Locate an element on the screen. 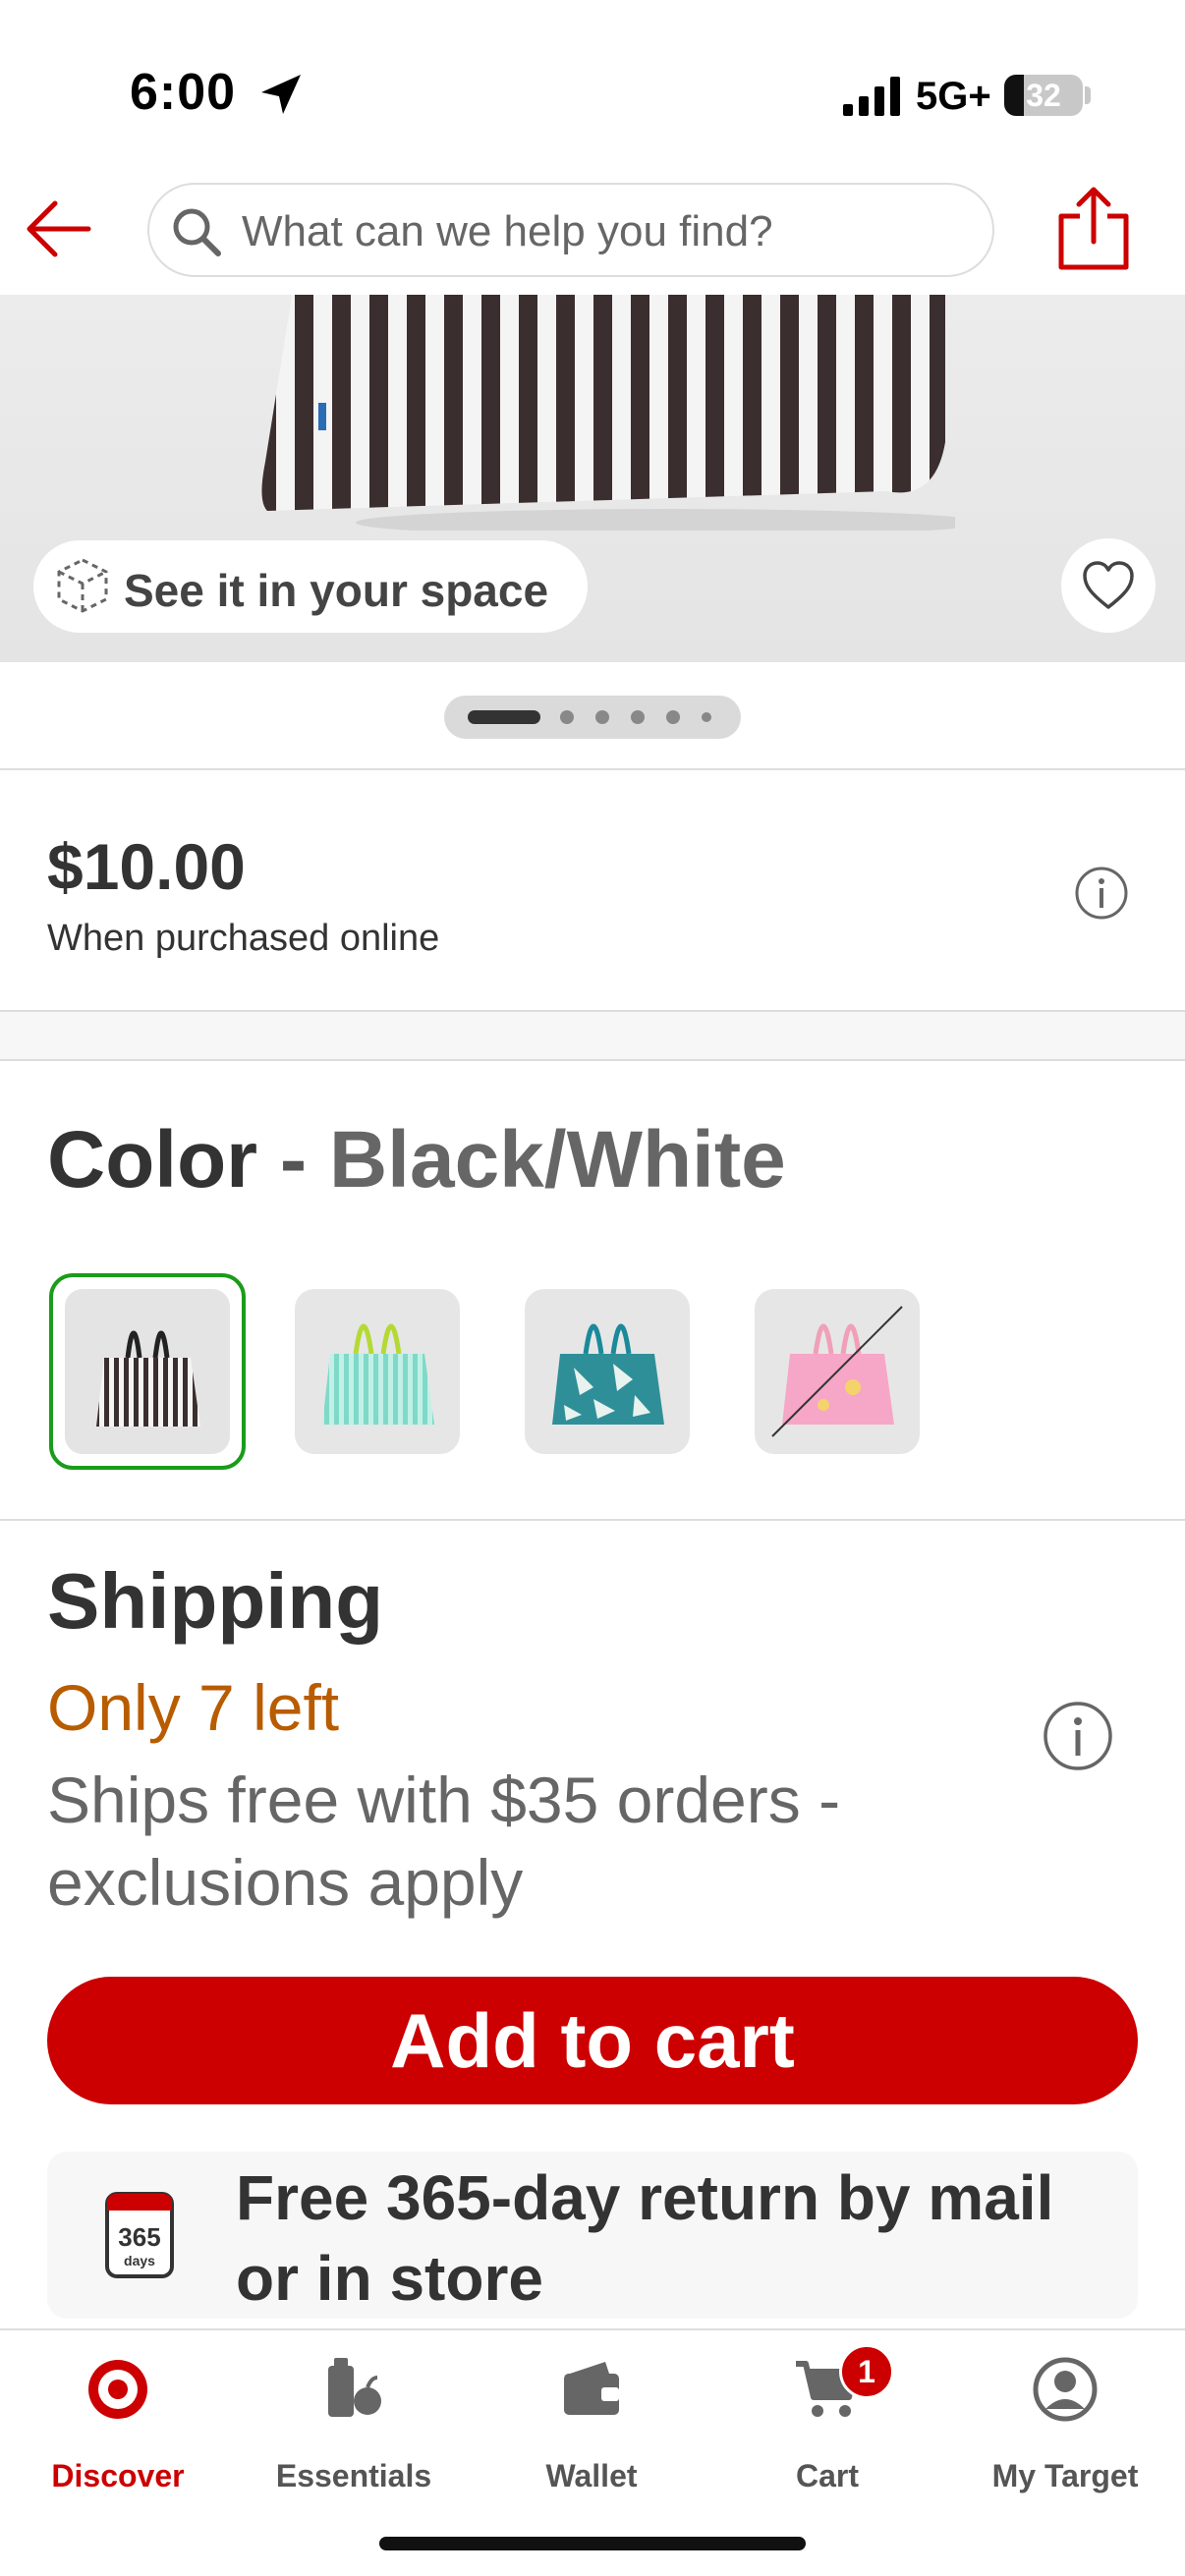 The image size is (1185, 2576). shipping-heading: Shipping is located at coordinates (216, 1601).